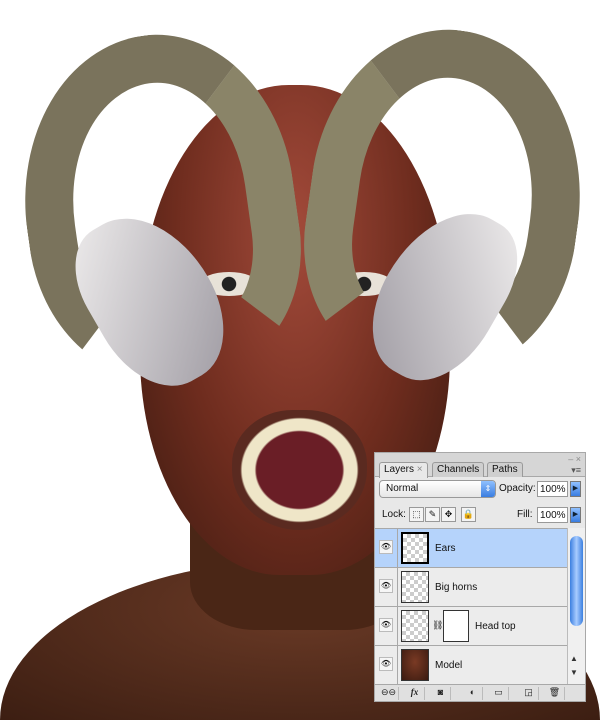 The height and width of the screenshot is (720, 600). What do you see at coordinates (441, 693) in the screenshot?
I see `add-mask-icon: ◙` at bounding box center [441, 693].